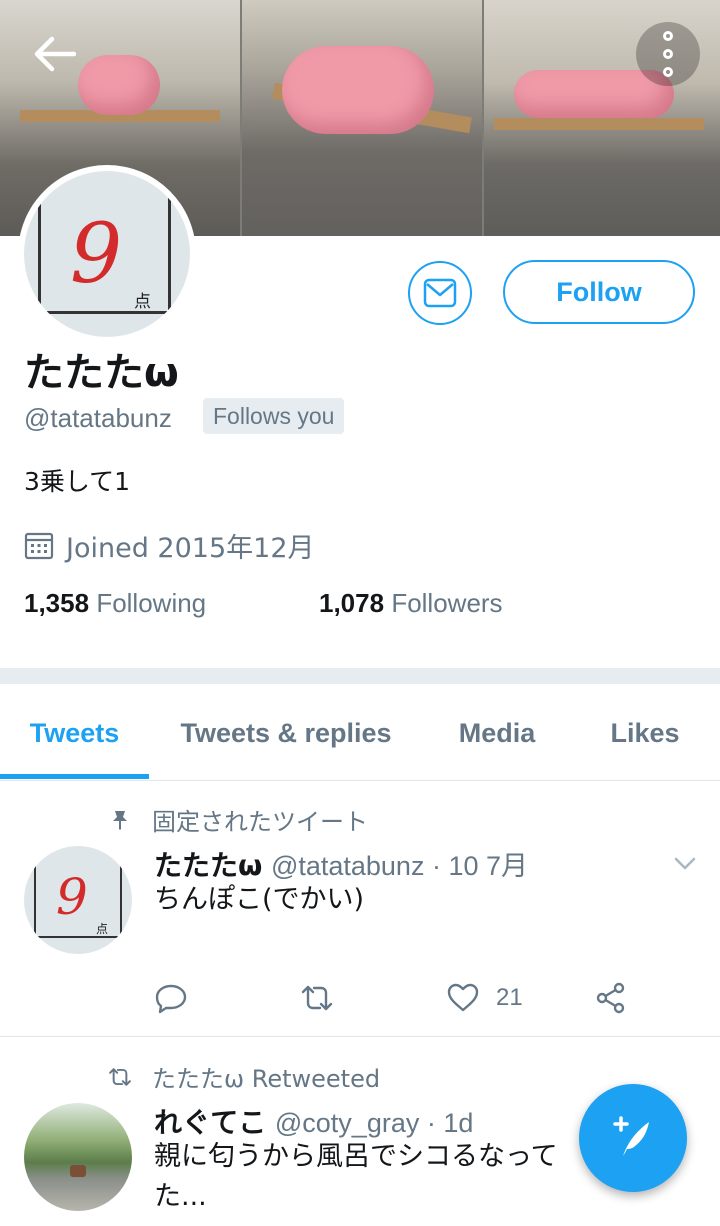  I want to click on compose-feather-icon, so click(631, 1136).